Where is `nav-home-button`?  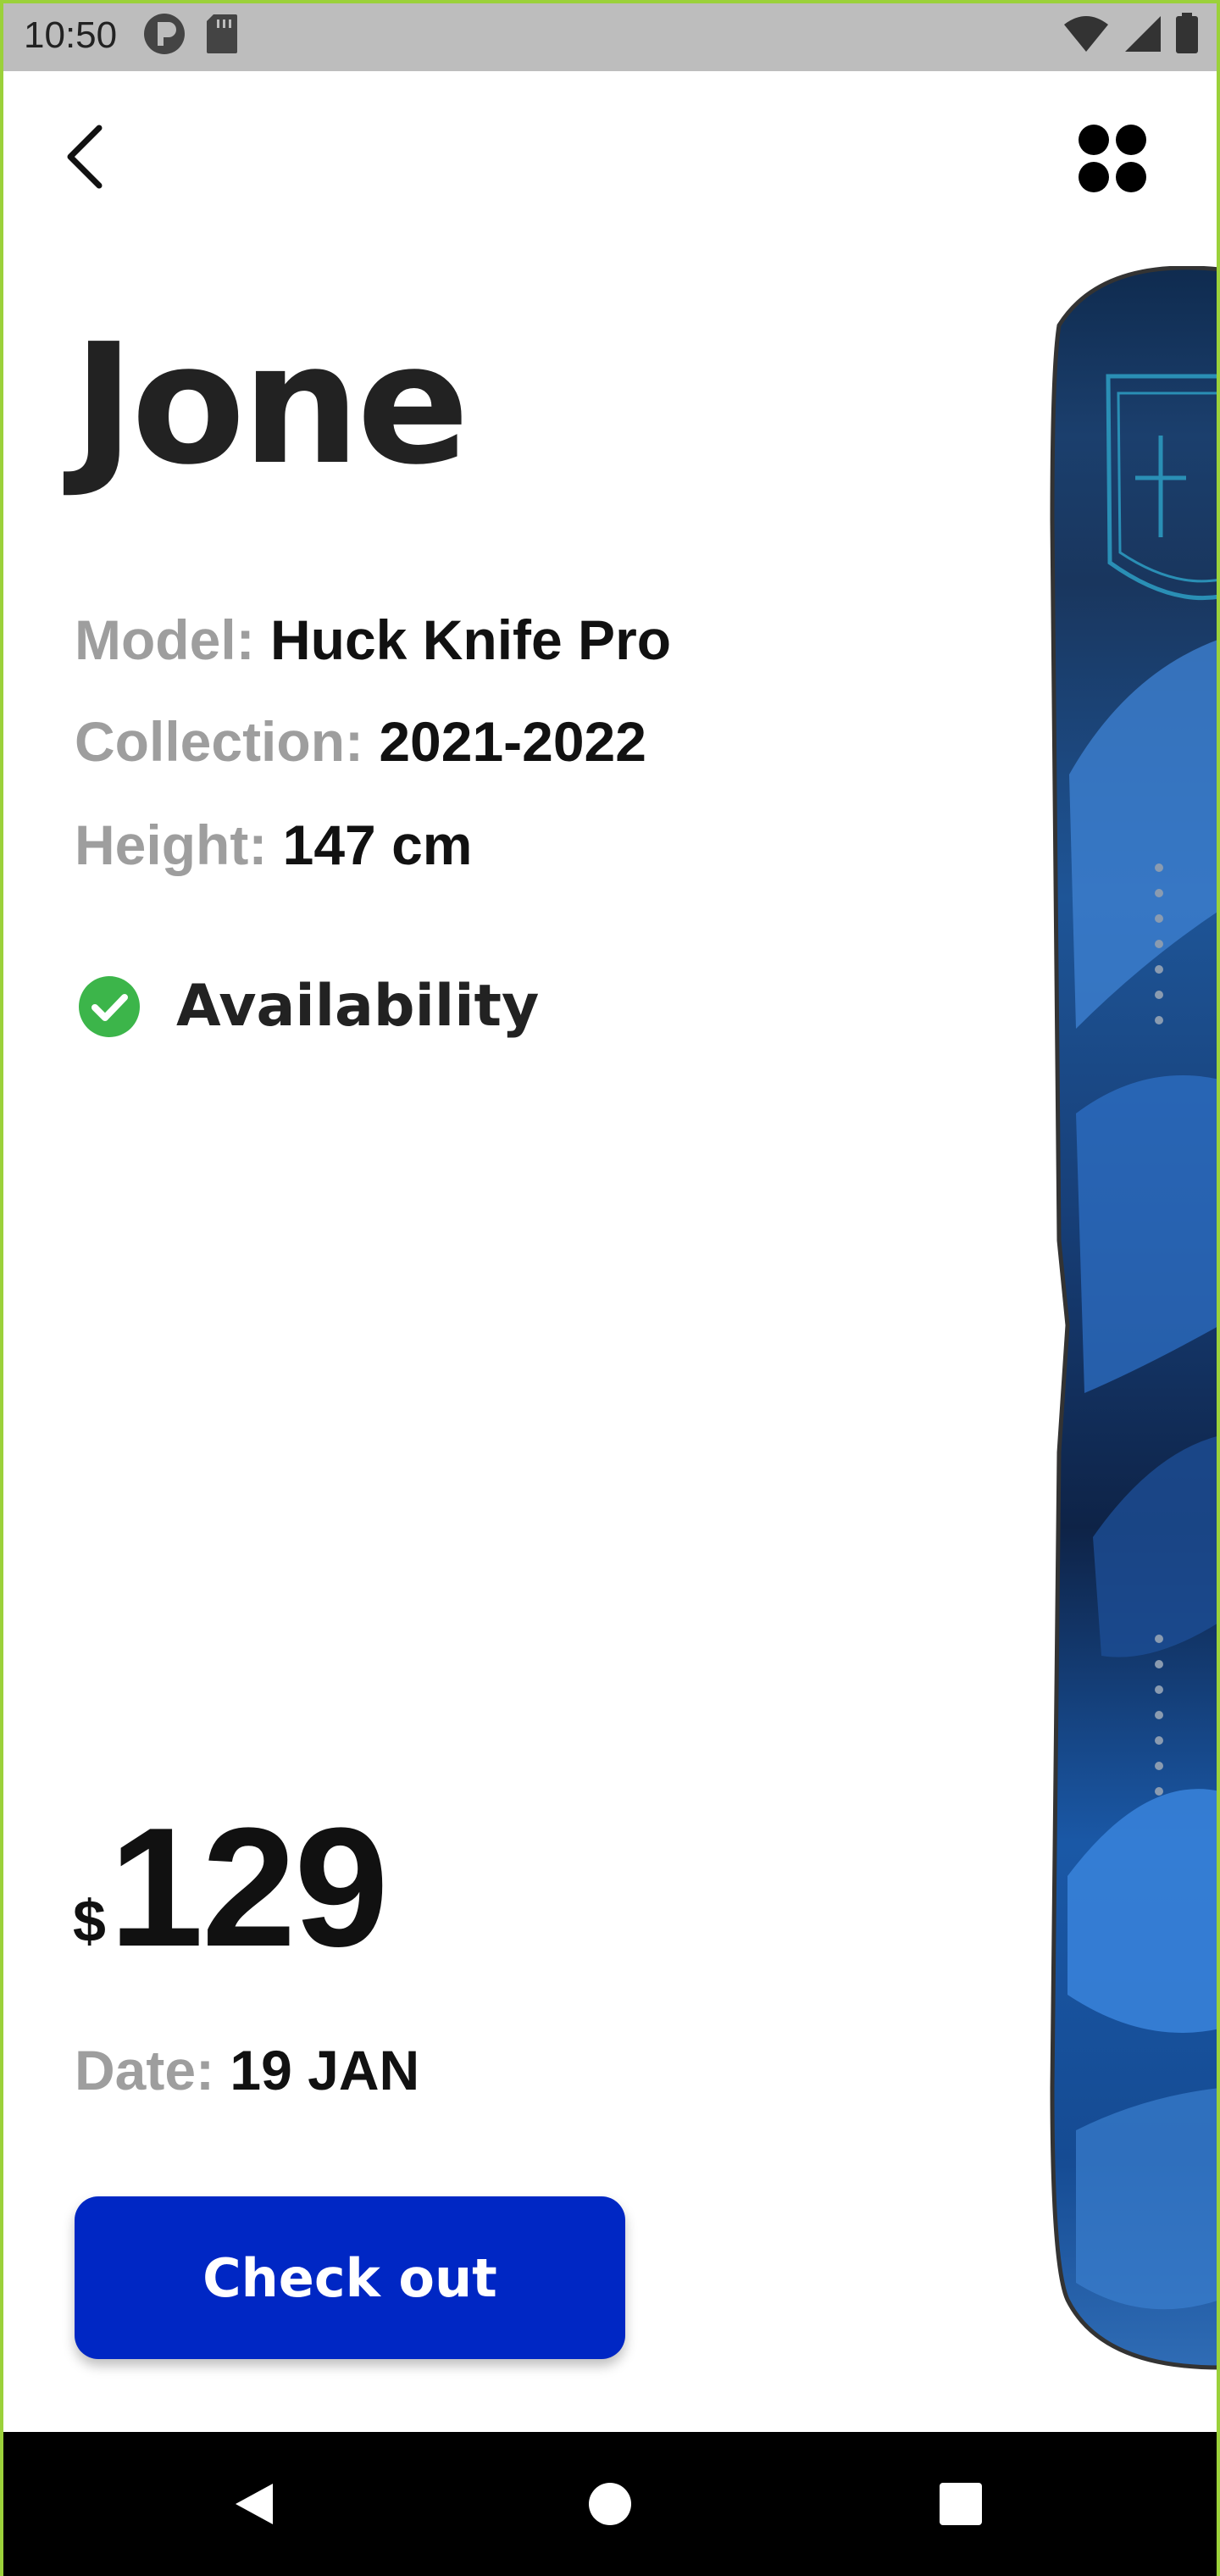
nav-home-button is located at coordinates (610, 2504).